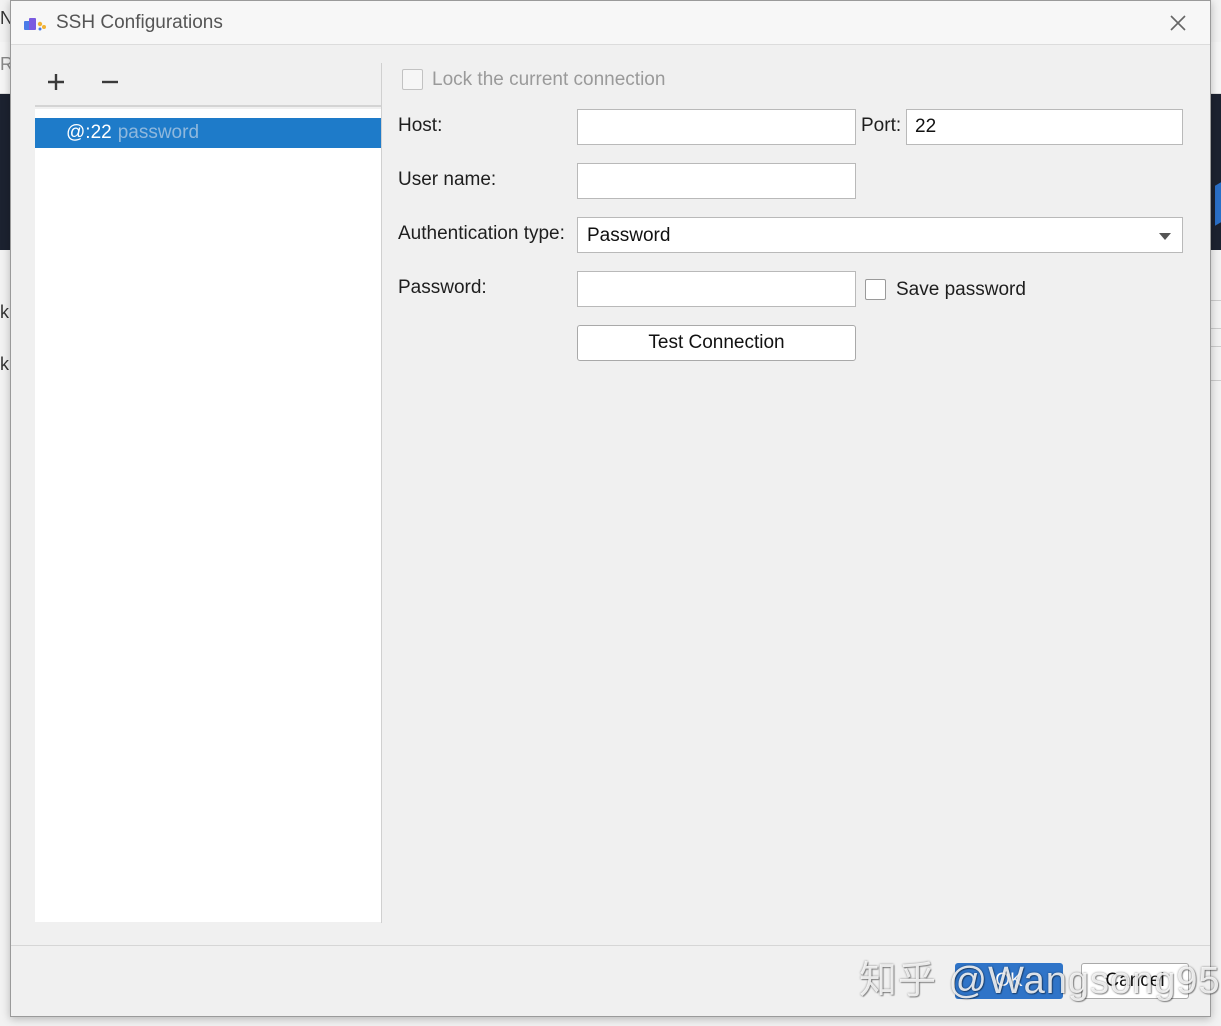  Describe the element at coordinates (716, 343) in the screenshot. I see `test-connection-button: Test Connection` at that location.